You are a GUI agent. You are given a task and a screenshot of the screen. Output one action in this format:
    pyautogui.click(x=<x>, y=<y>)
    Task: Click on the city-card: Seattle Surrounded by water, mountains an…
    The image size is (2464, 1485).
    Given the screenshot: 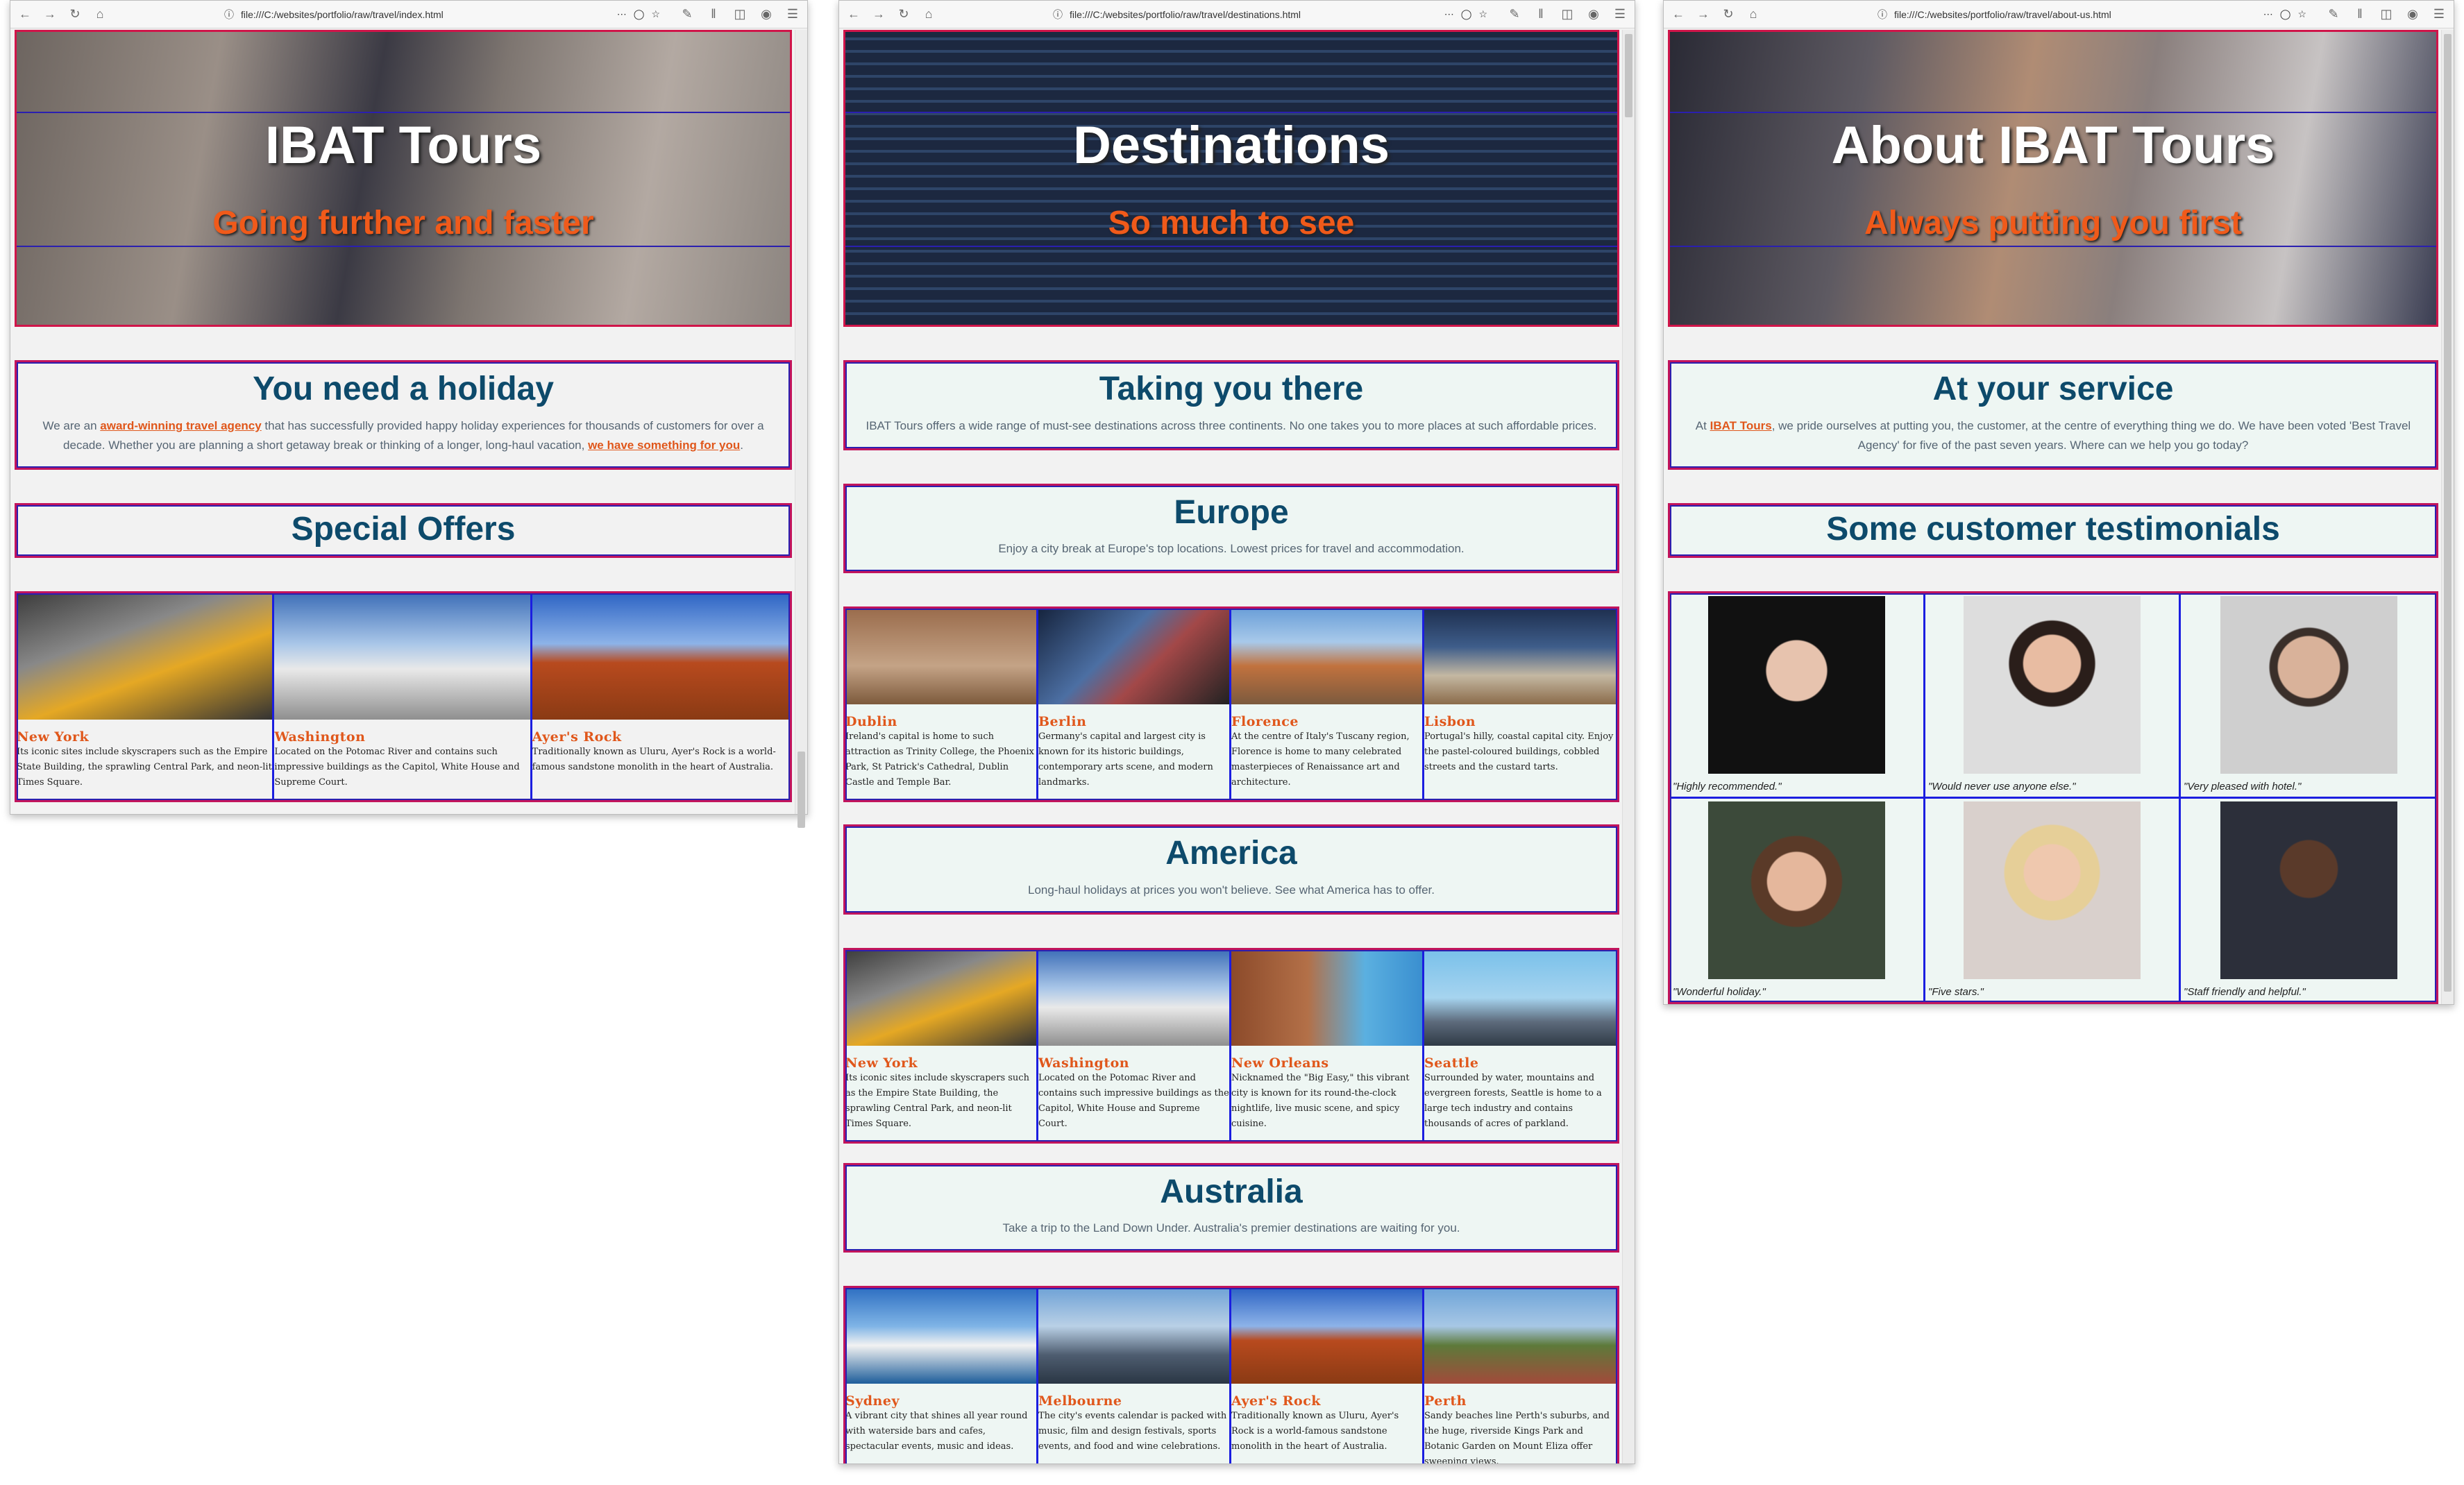 What is the action you would take?
    pyautogui.click(x=1520, y=1045)
    